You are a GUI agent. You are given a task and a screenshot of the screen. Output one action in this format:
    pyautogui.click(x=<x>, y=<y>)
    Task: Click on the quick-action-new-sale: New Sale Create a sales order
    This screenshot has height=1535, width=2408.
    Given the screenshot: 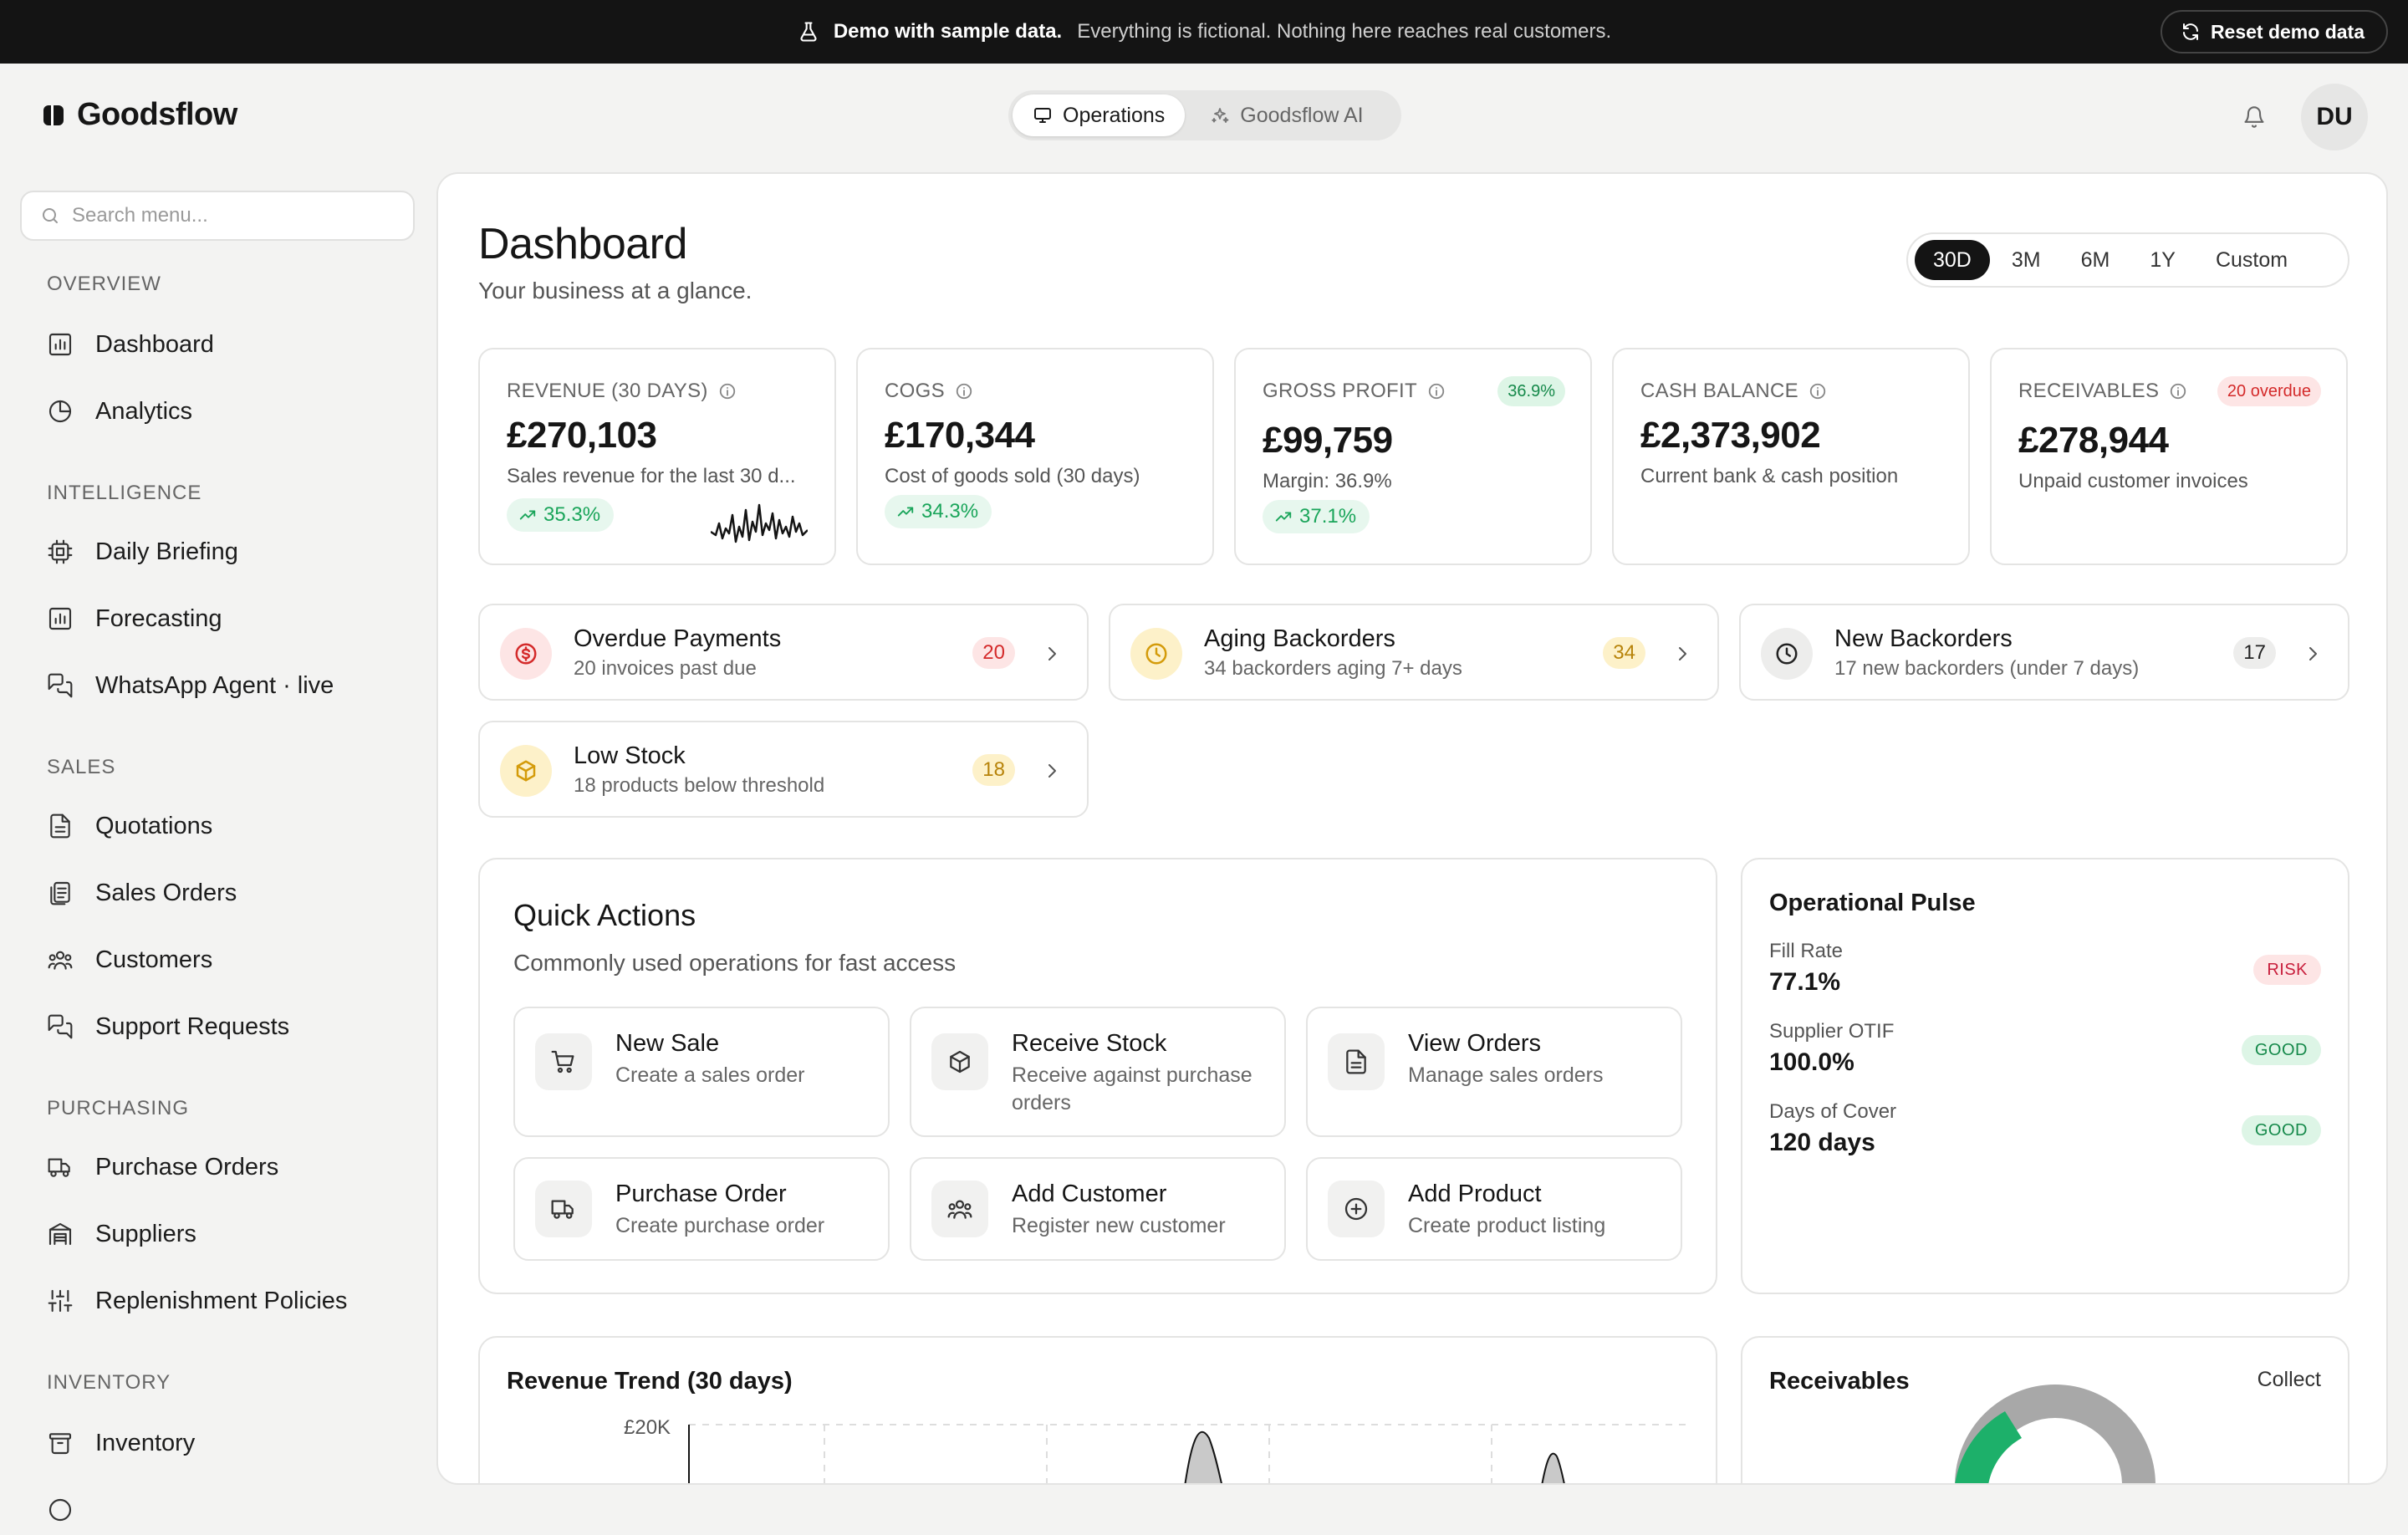 What is the action you would take?
    pyautogui.click(x=701, y=1072)
    